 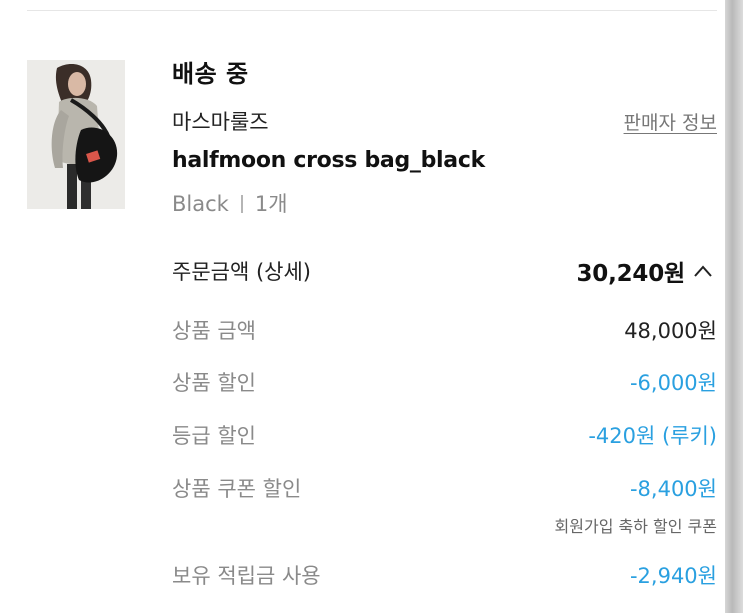 I want to click on seller-info-link: 판매자 정보, so click(x=670, y=121).